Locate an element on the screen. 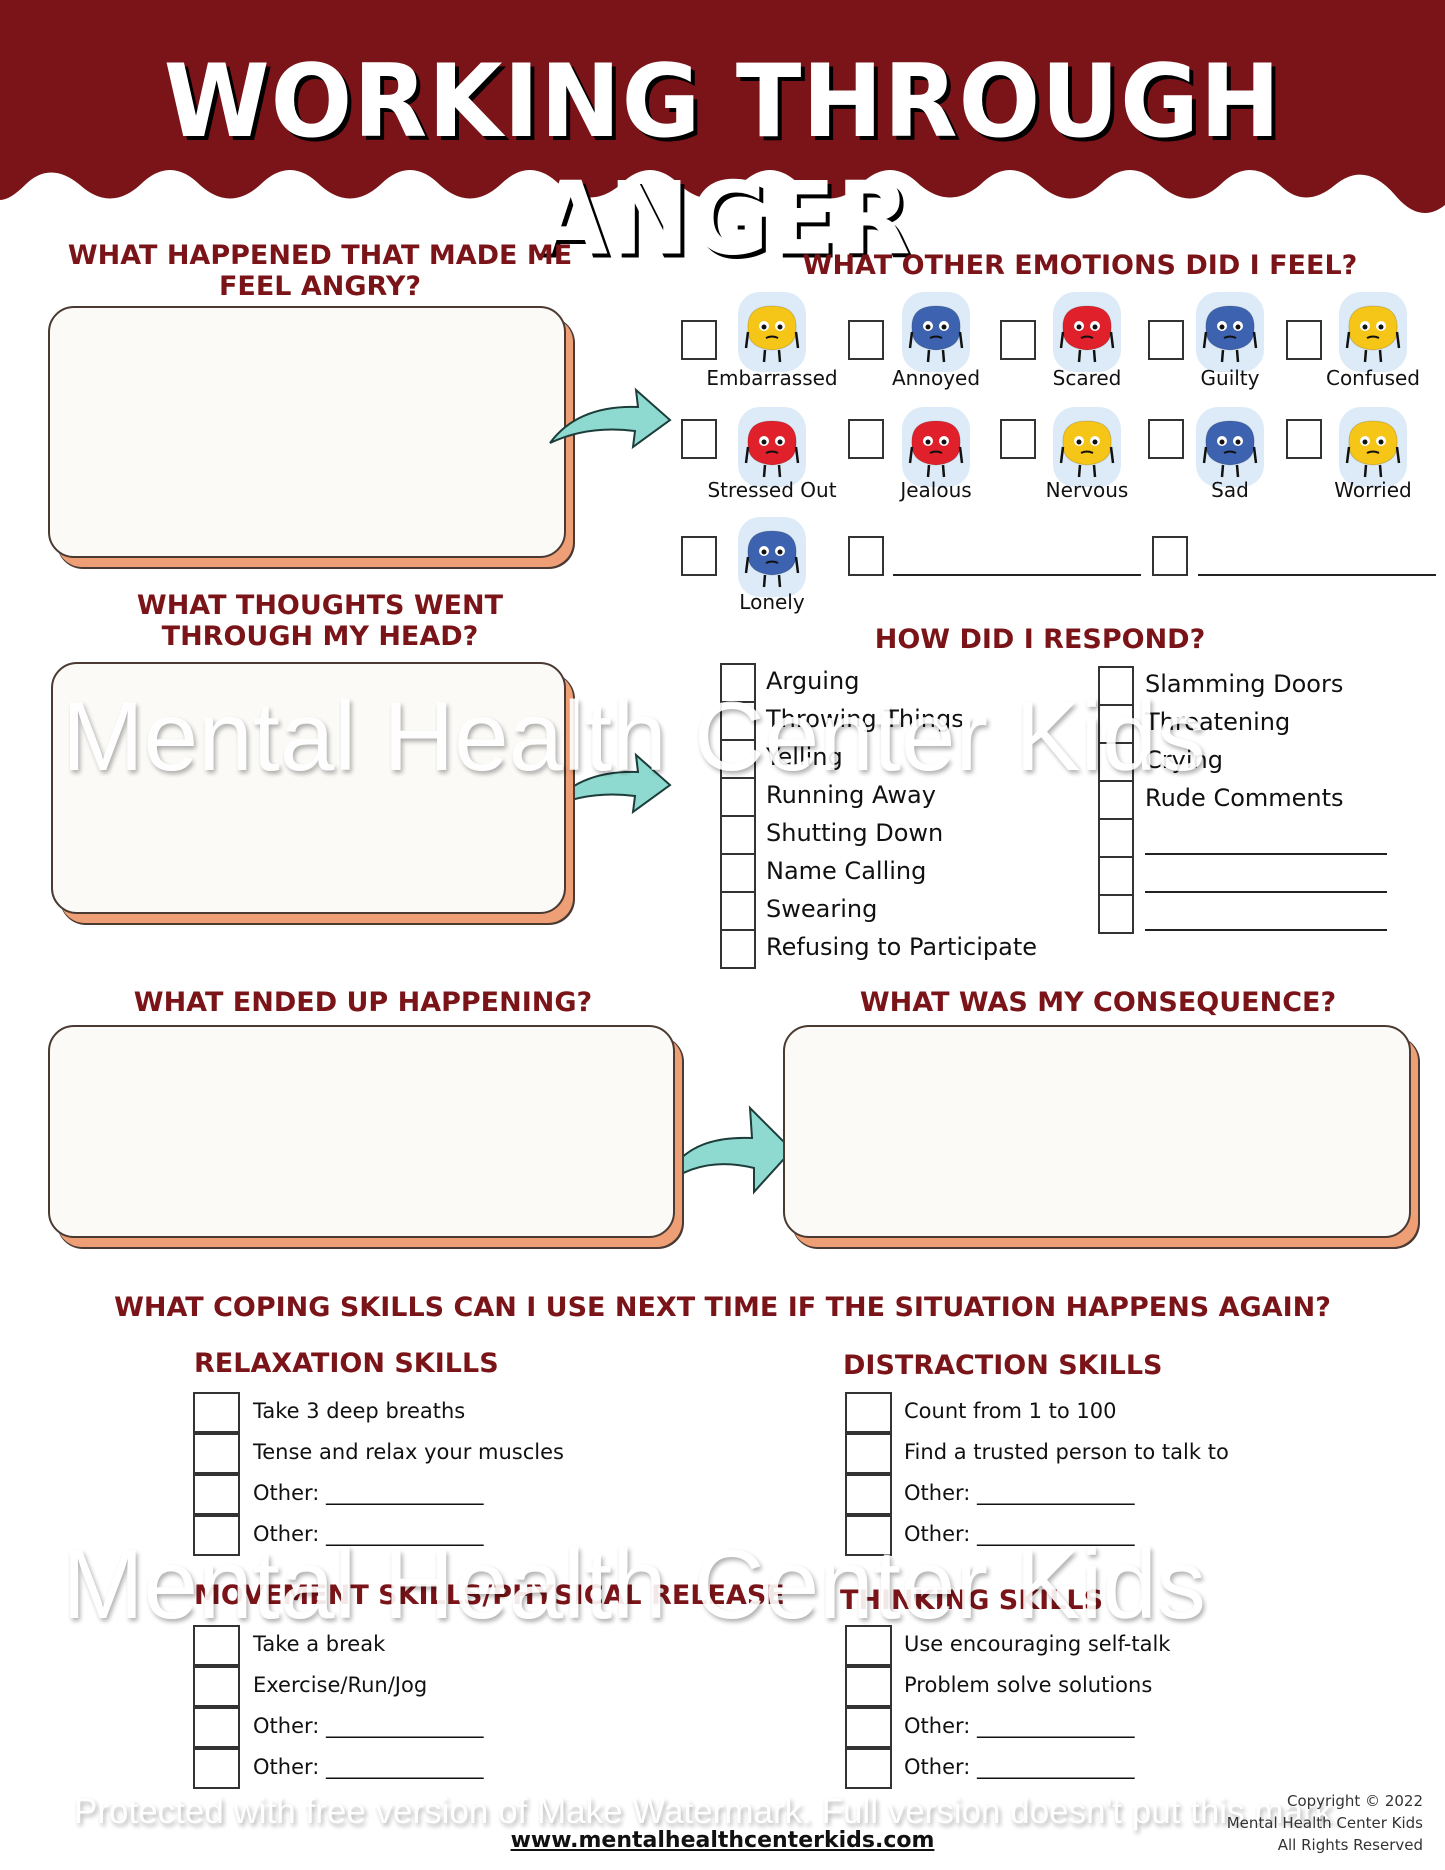 Image resolution: width=1445 pixels, height=1870 pixels. skill-group-title: MOVEMENT SKILLS/PHYSICAL RELEASE is located at coordinates (489, 1595).